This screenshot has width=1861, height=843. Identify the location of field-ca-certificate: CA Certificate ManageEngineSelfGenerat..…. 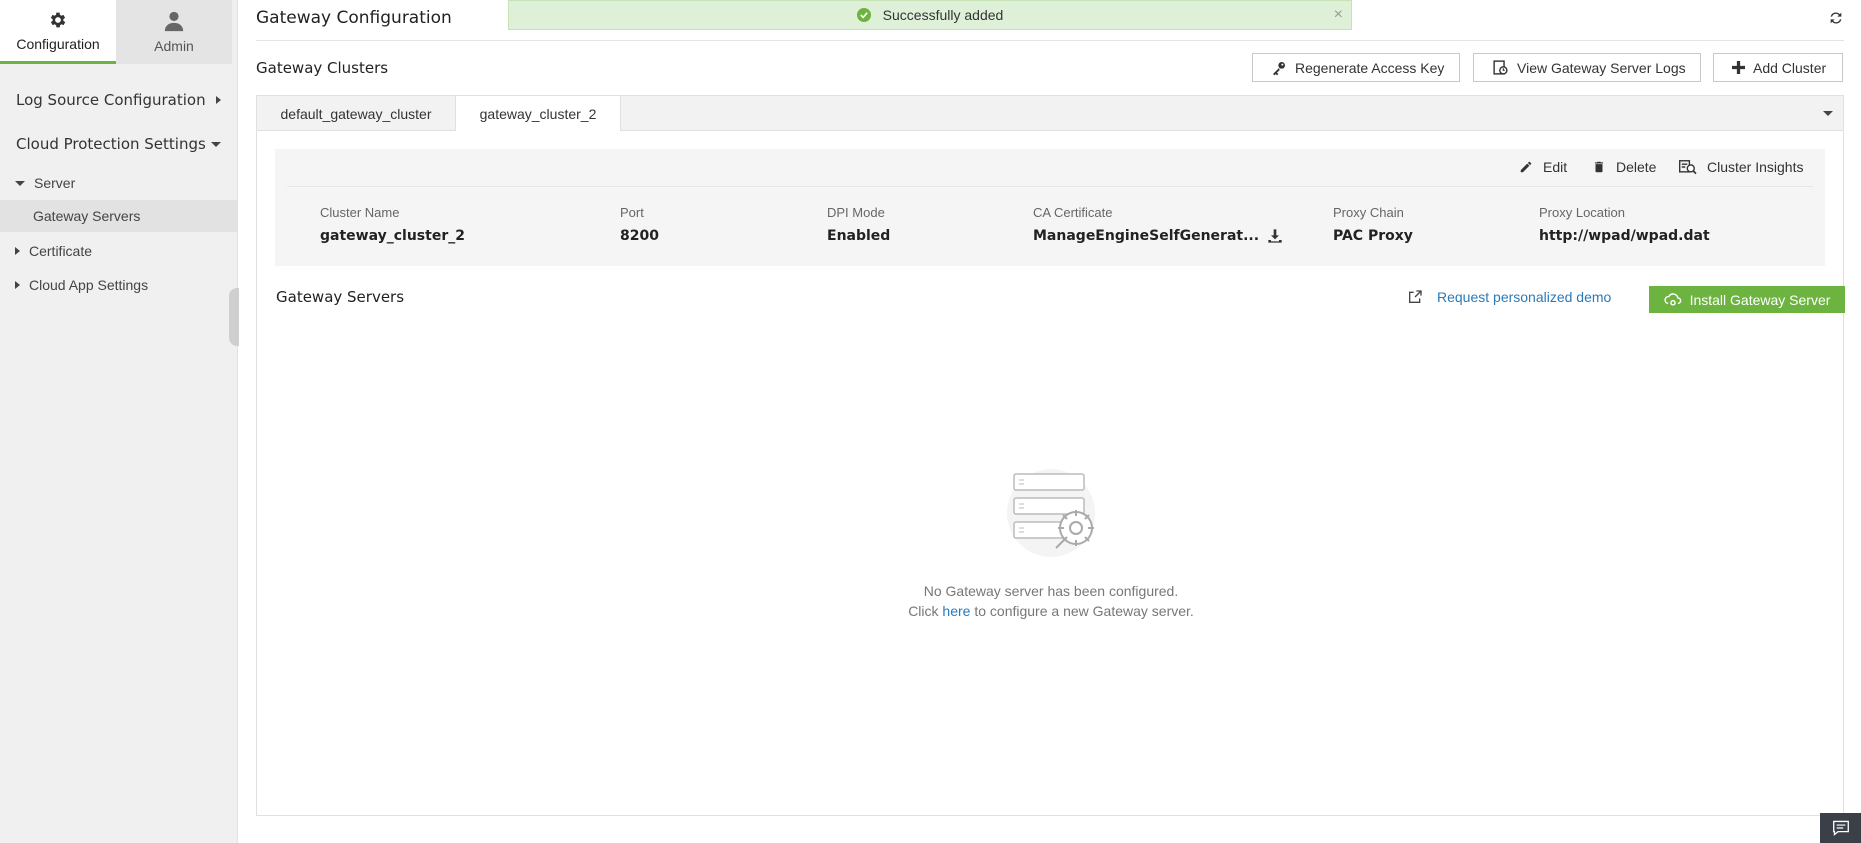
(1158, 224).